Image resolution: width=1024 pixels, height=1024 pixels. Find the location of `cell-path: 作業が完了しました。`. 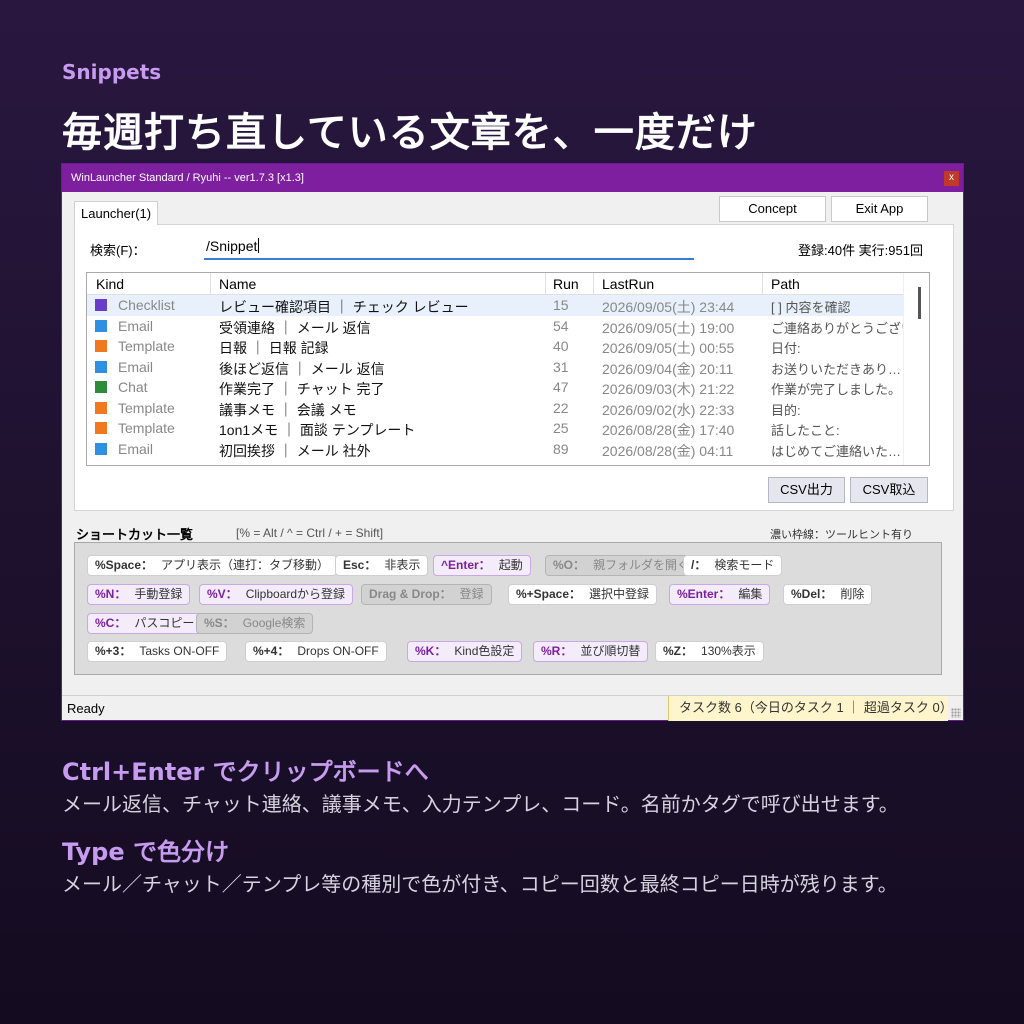

cell-path: 作業が完了しました。 is located at coordinates (836, 389).